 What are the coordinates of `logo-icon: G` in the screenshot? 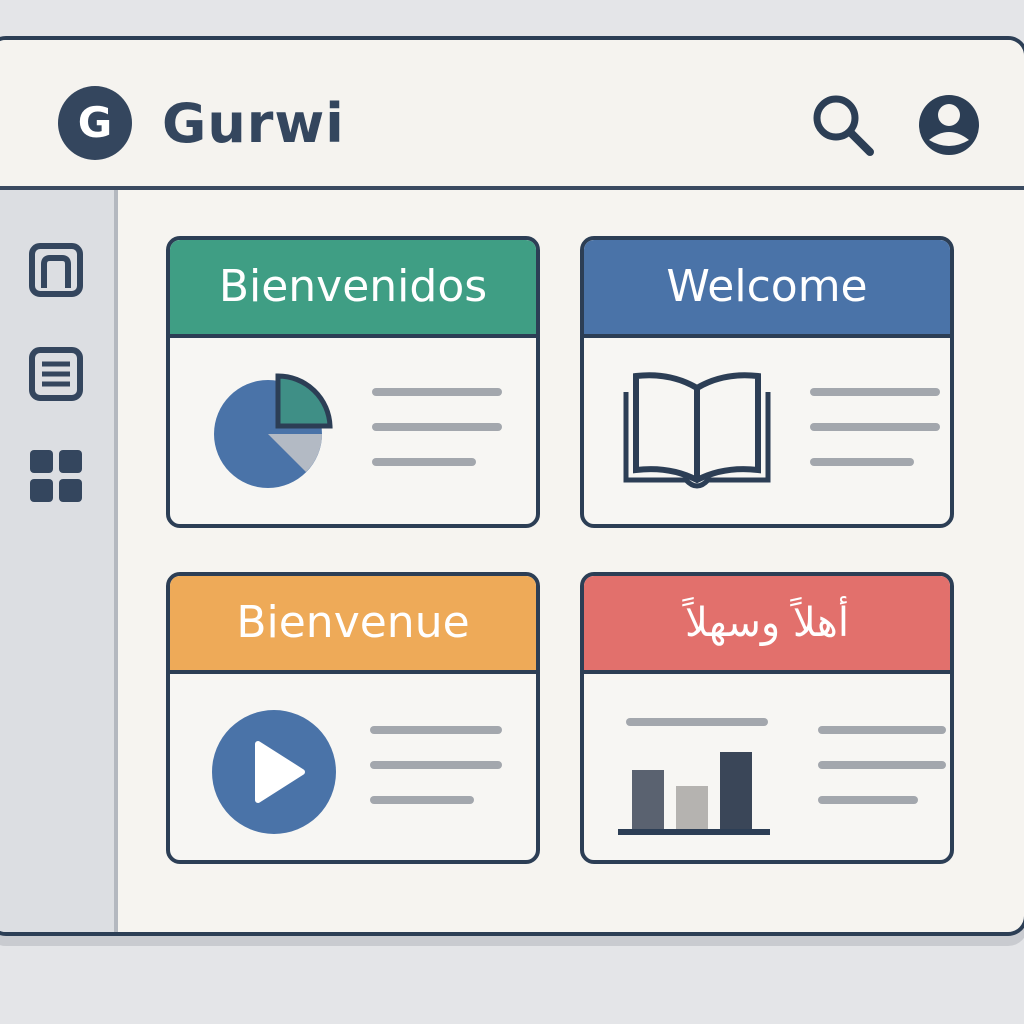 It's located at (95, 123).